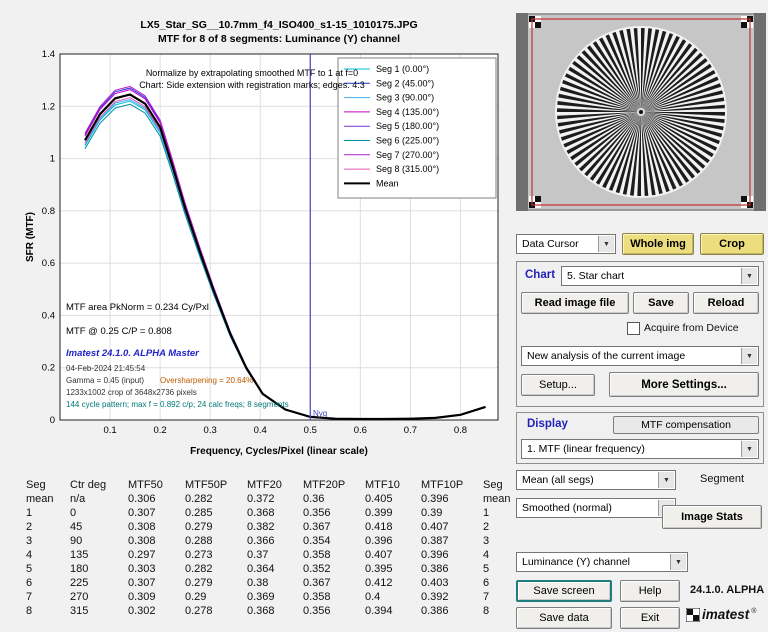  I want to click on imatest-flag-icon, so click(693, 615).